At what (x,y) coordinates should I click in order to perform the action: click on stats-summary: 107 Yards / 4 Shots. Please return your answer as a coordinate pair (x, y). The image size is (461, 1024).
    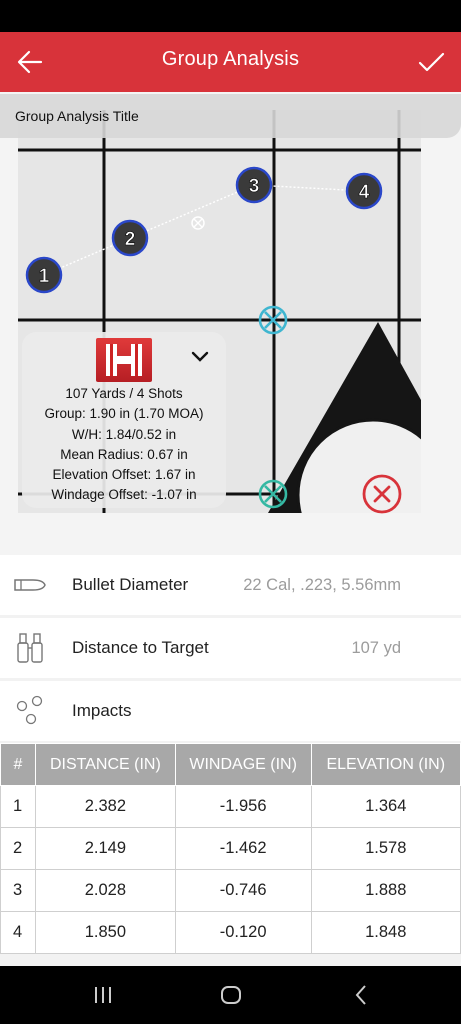
    Looking at the image, I should click on (124, 393).